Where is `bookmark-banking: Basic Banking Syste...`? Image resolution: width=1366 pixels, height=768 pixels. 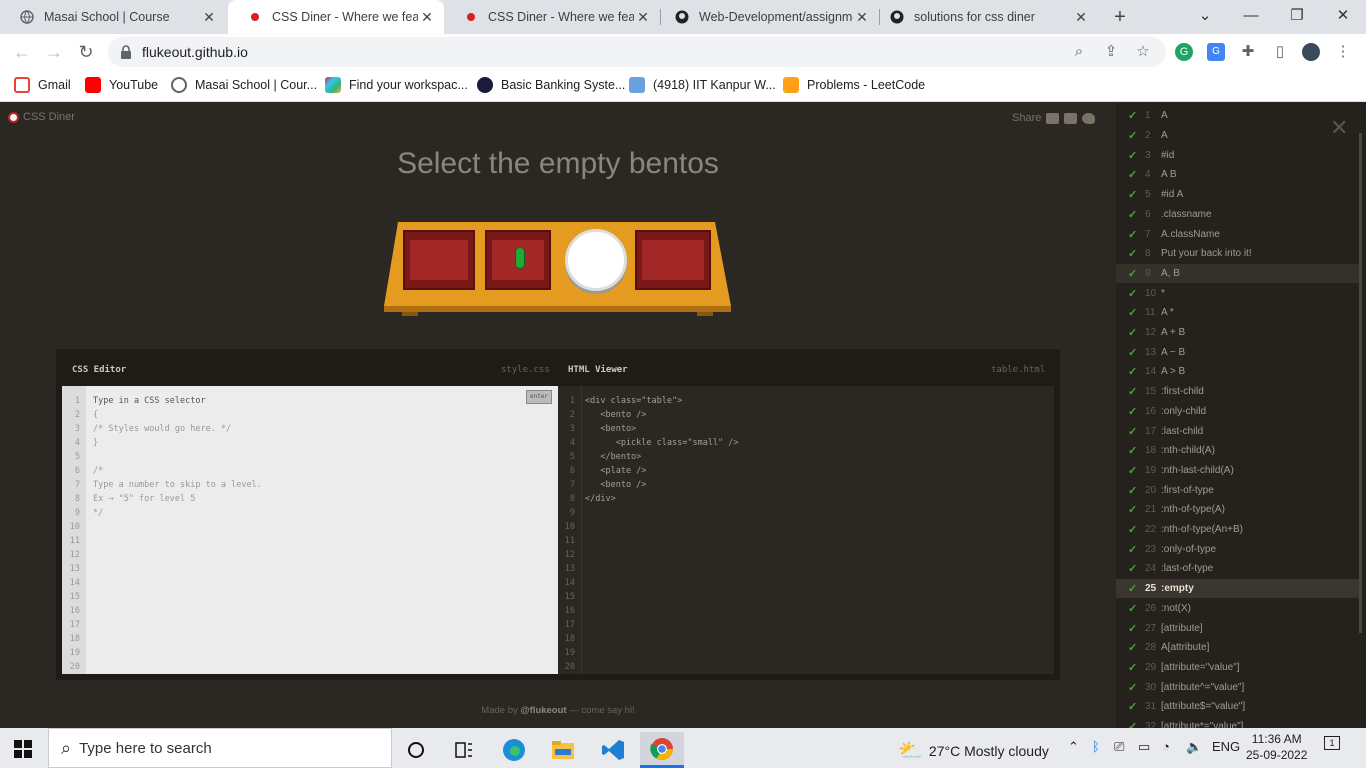
bookmark-banking: Basic Banking Syste... is located at coordinates (551, 85).